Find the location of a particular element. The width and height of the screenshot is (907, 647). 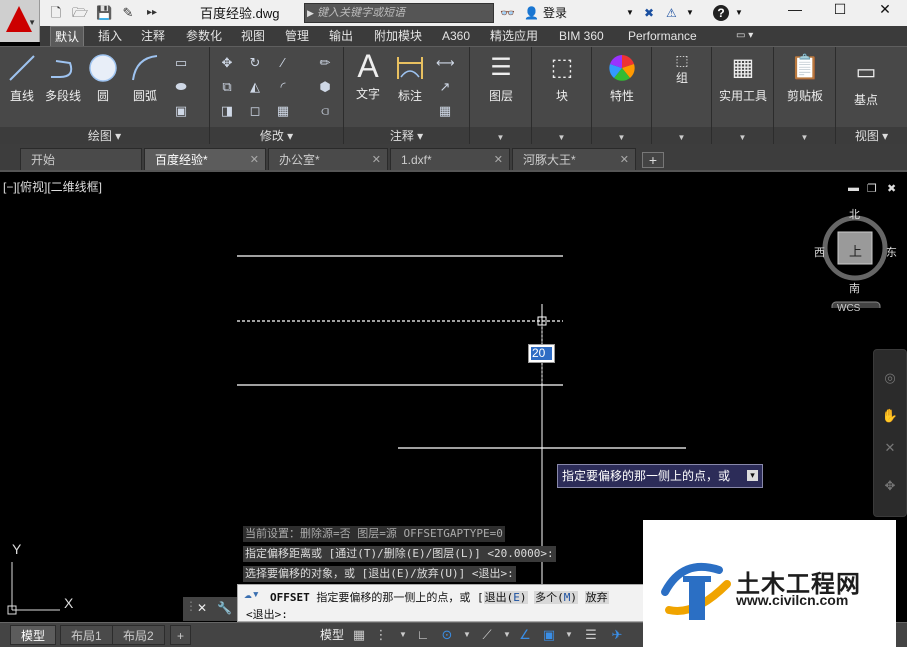

scale-icon: ◻ is located at coordinates (255, 111).